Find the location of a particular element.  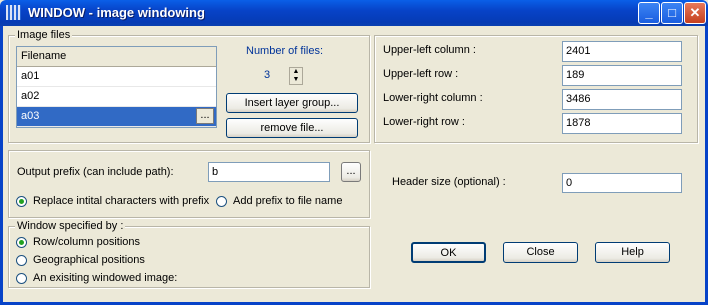

spinner-up-icon: ▲ is located at coordinates (296, 72).